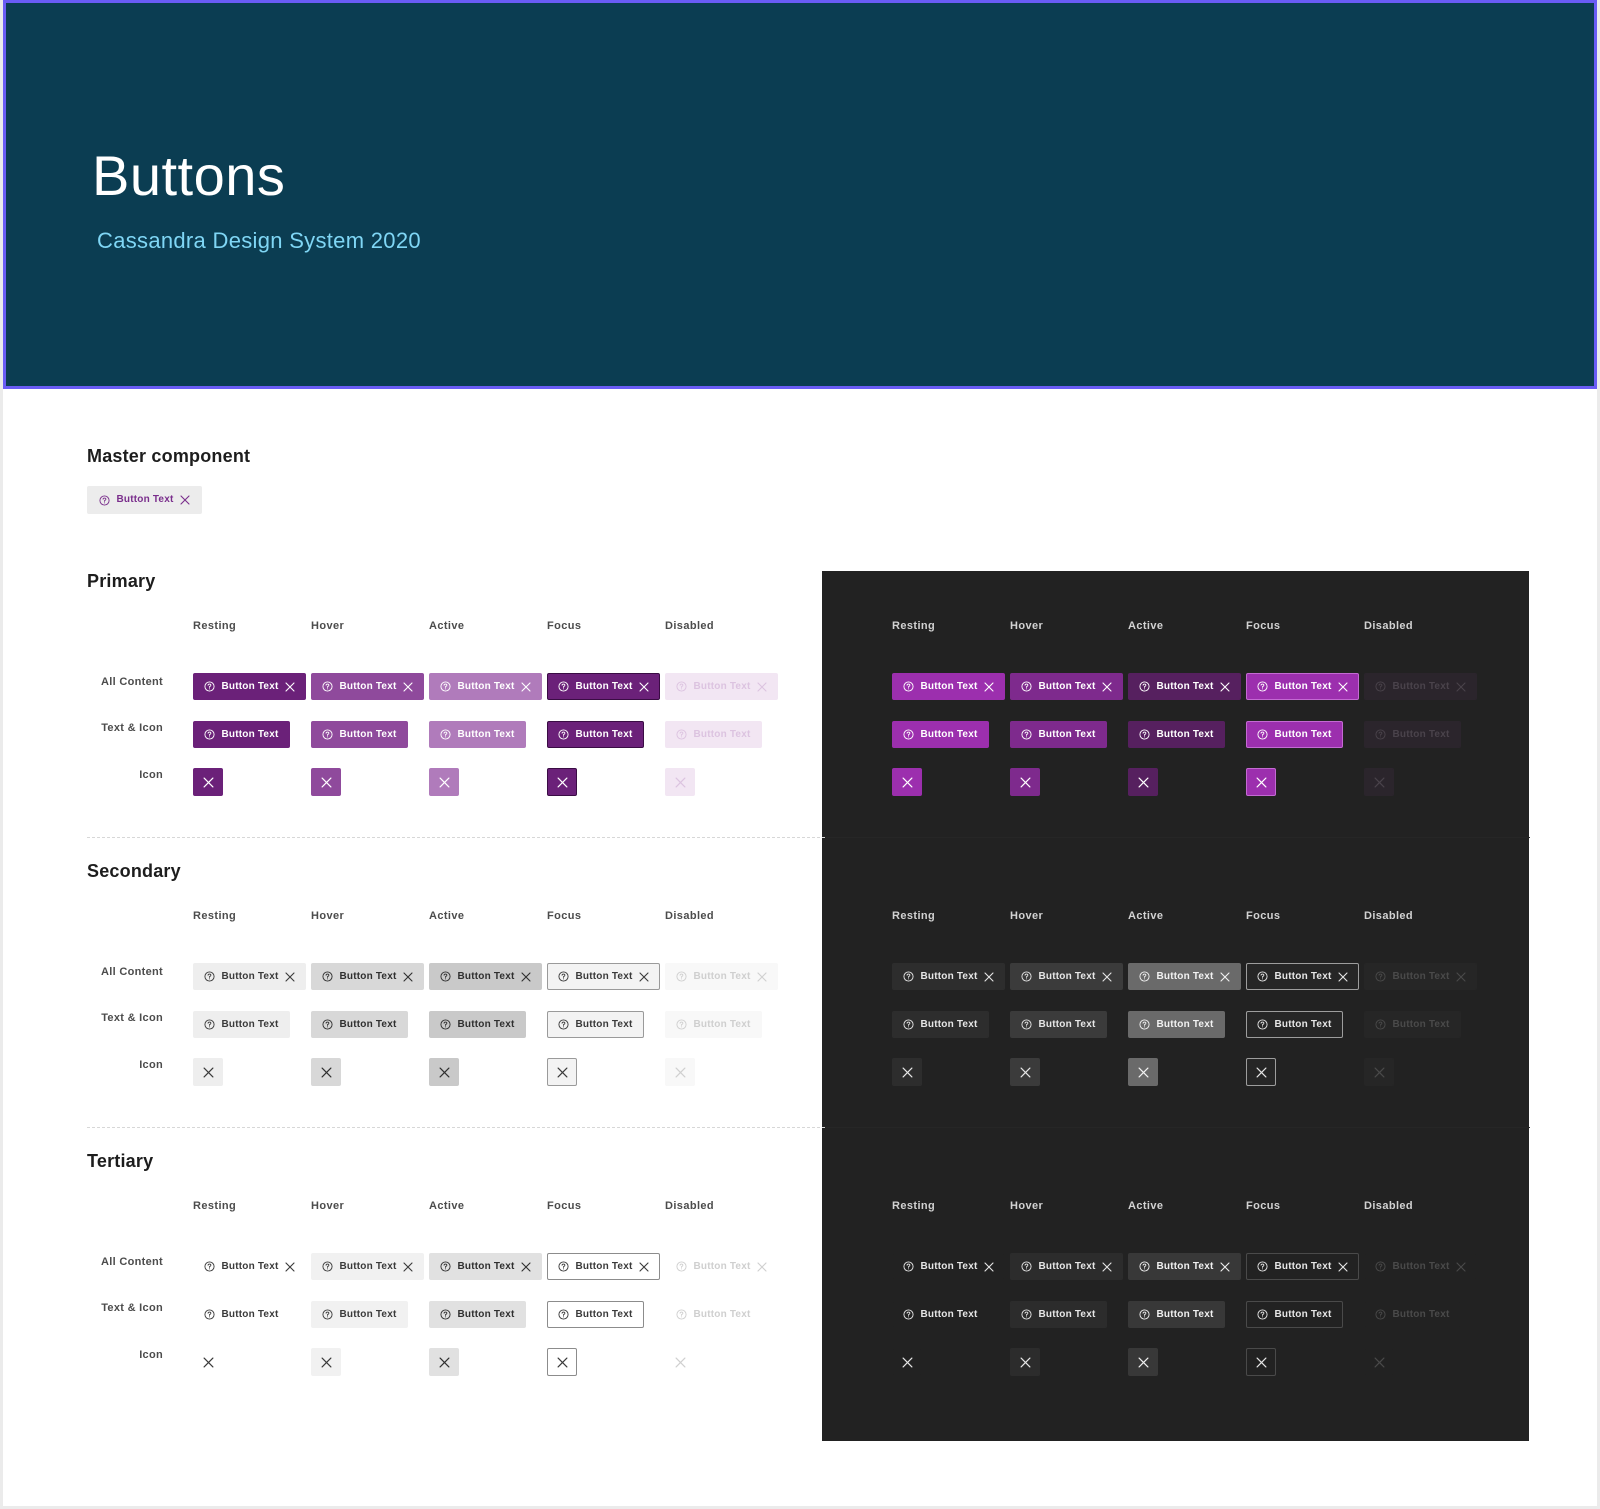 The width and height of the screenshot is (1600, 1509). I want to click on secondary-all-content-focus-button: Button Text, so click(603, 976).